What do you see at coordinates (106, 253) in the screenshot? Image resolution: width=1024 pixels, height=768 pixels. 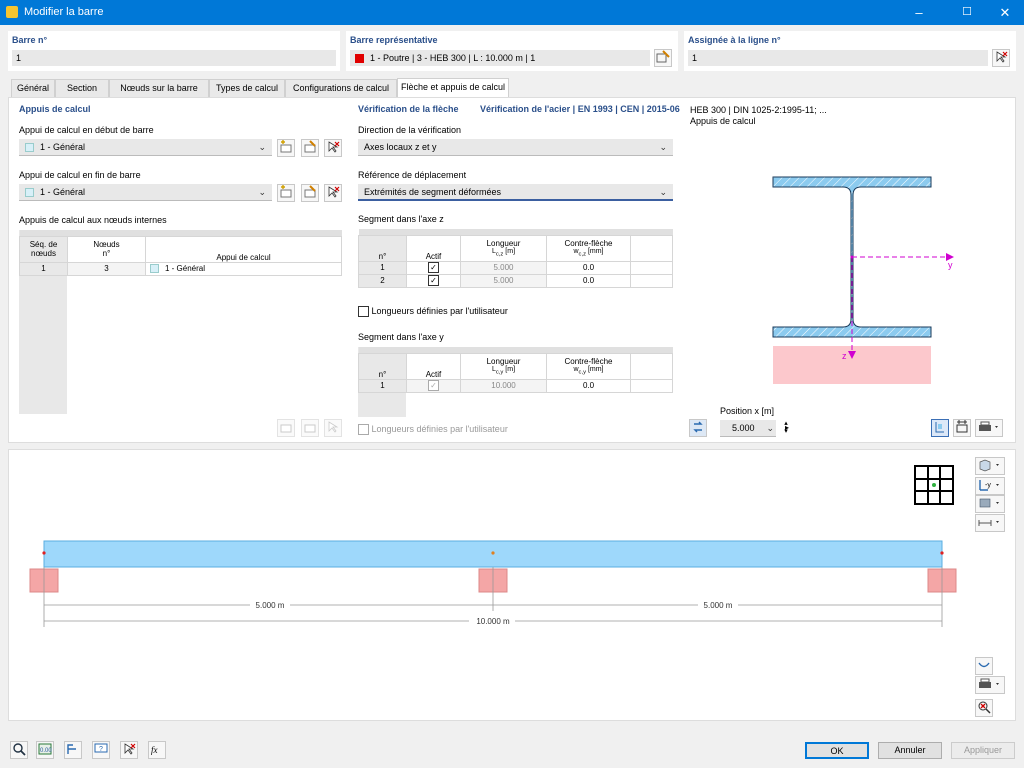 I see `col-nodes-no: n°` at bounding box center [106, 253].